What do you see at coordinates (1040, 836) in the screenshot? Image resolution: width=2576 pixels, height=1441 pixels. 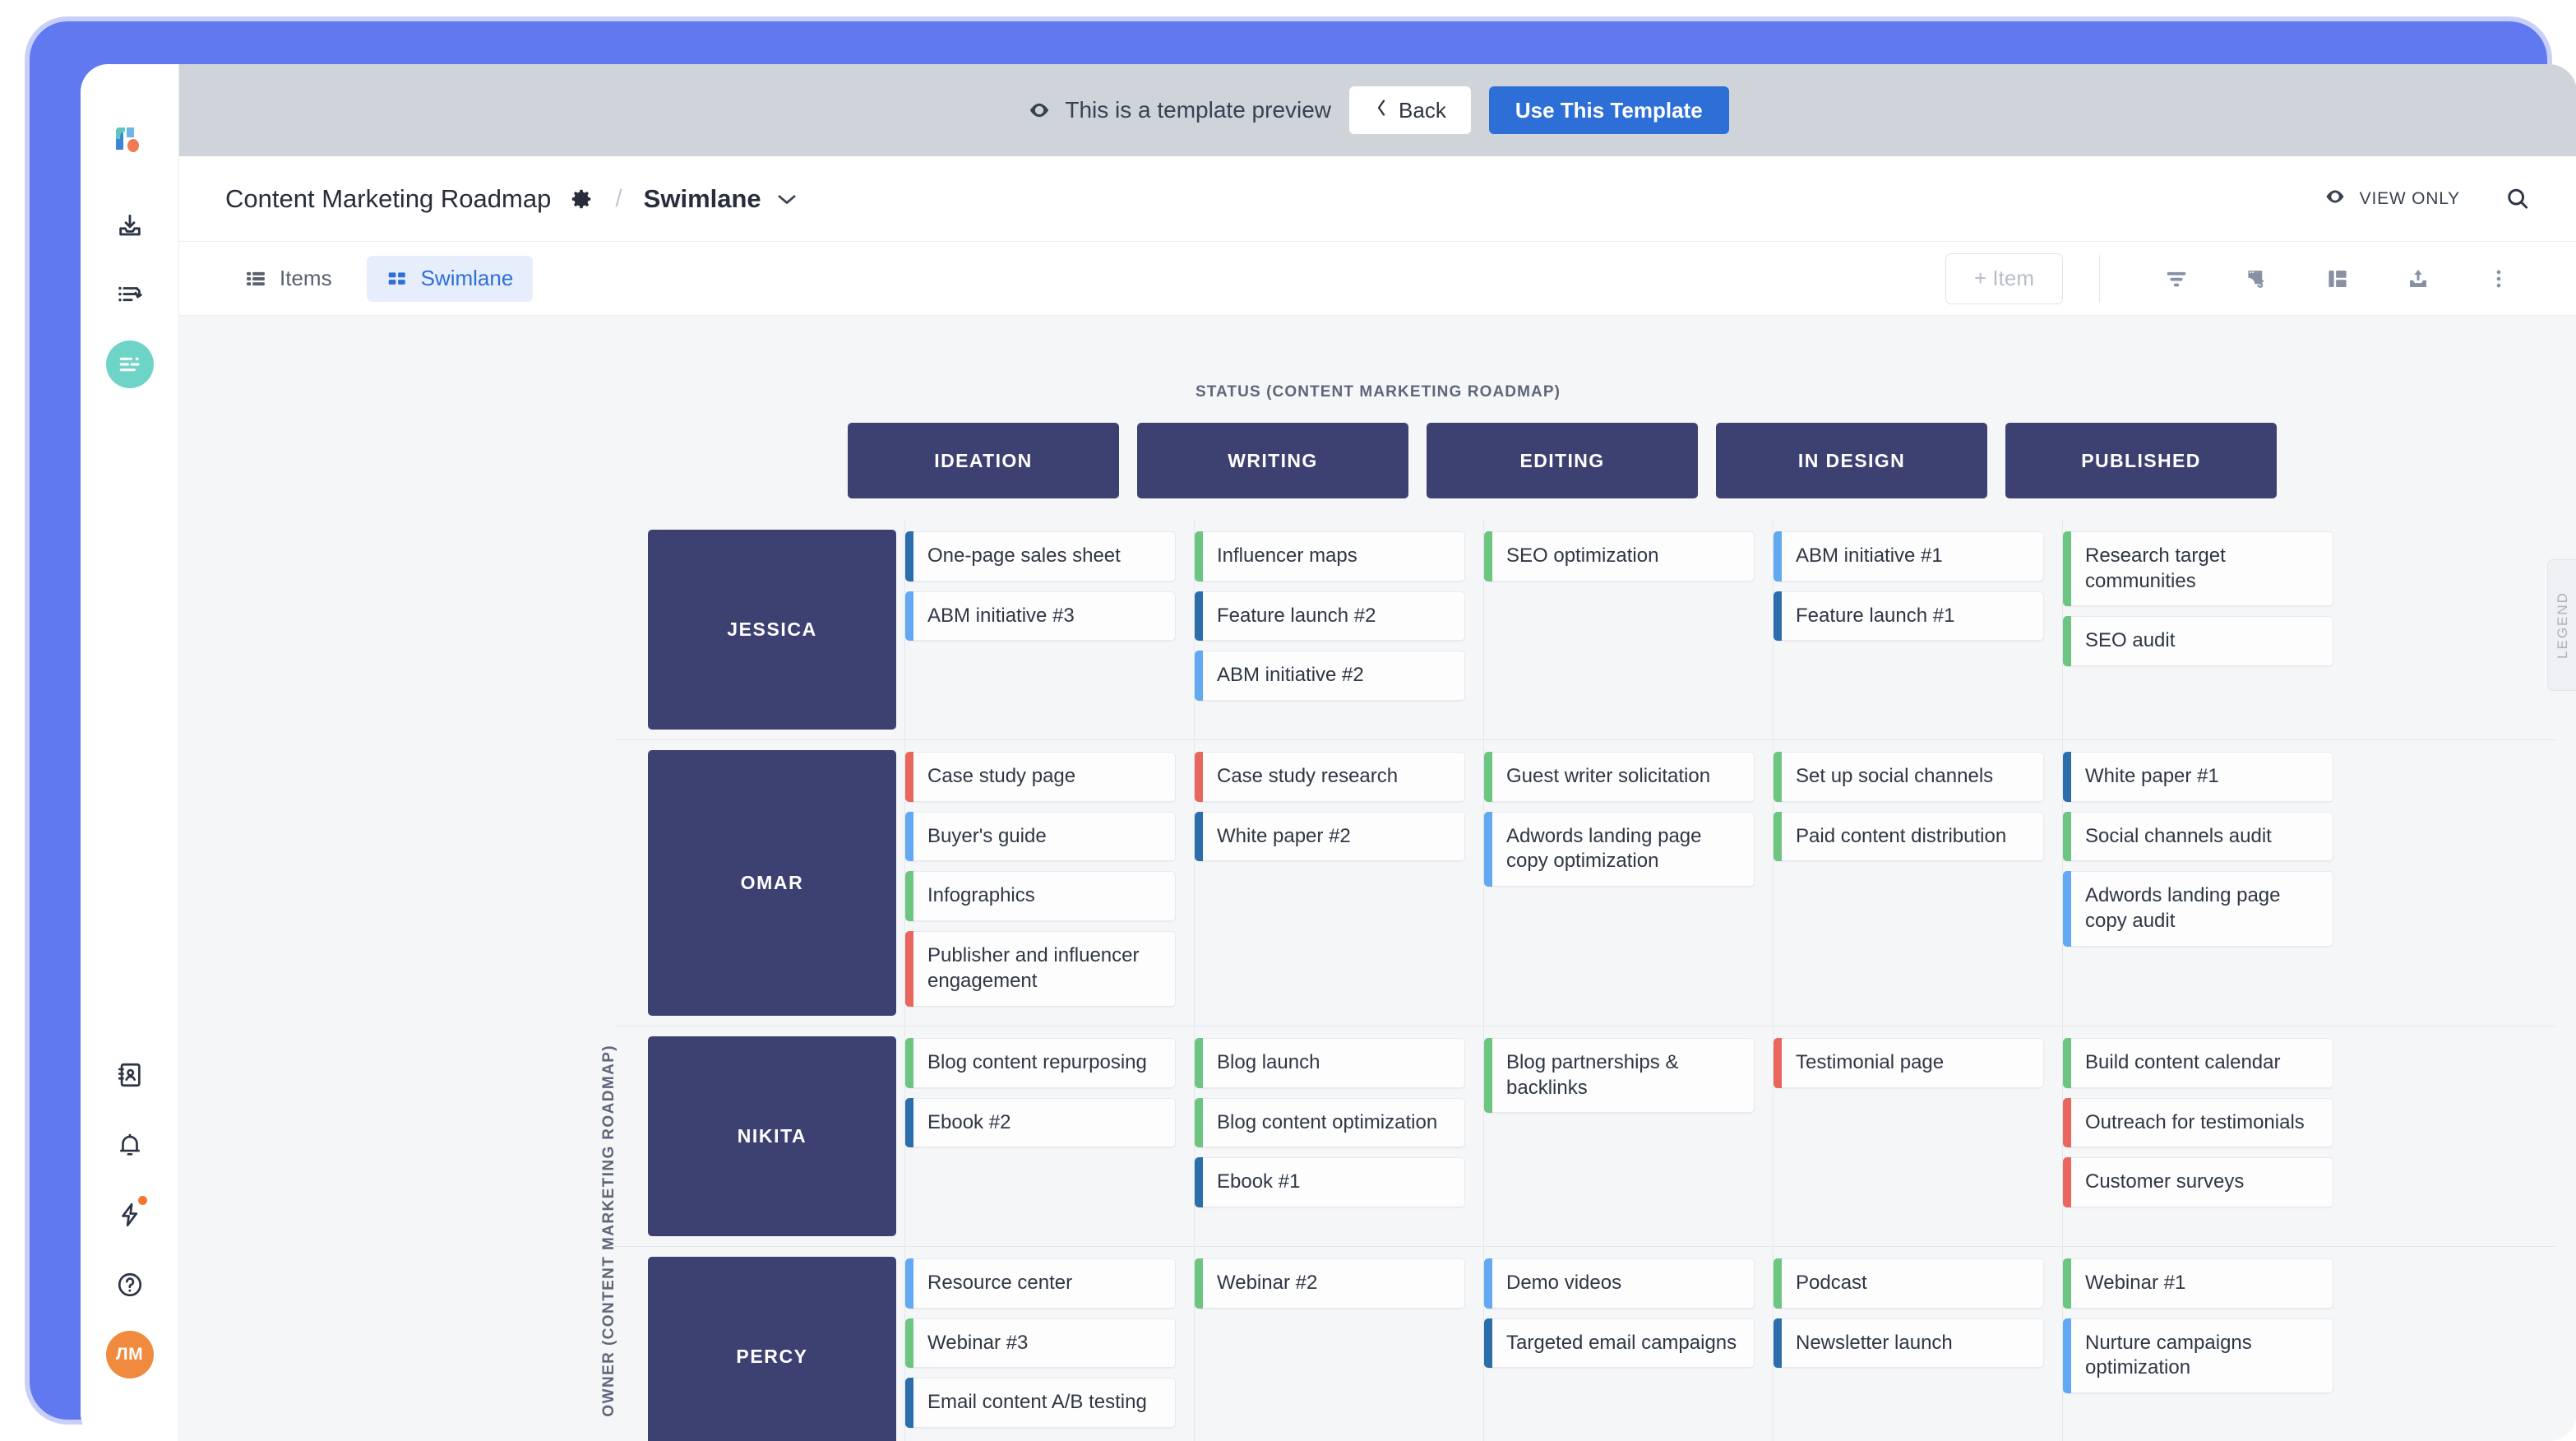 I see `roadmap-item-card: Buyer's guide` at bounding box center [1040, 836].